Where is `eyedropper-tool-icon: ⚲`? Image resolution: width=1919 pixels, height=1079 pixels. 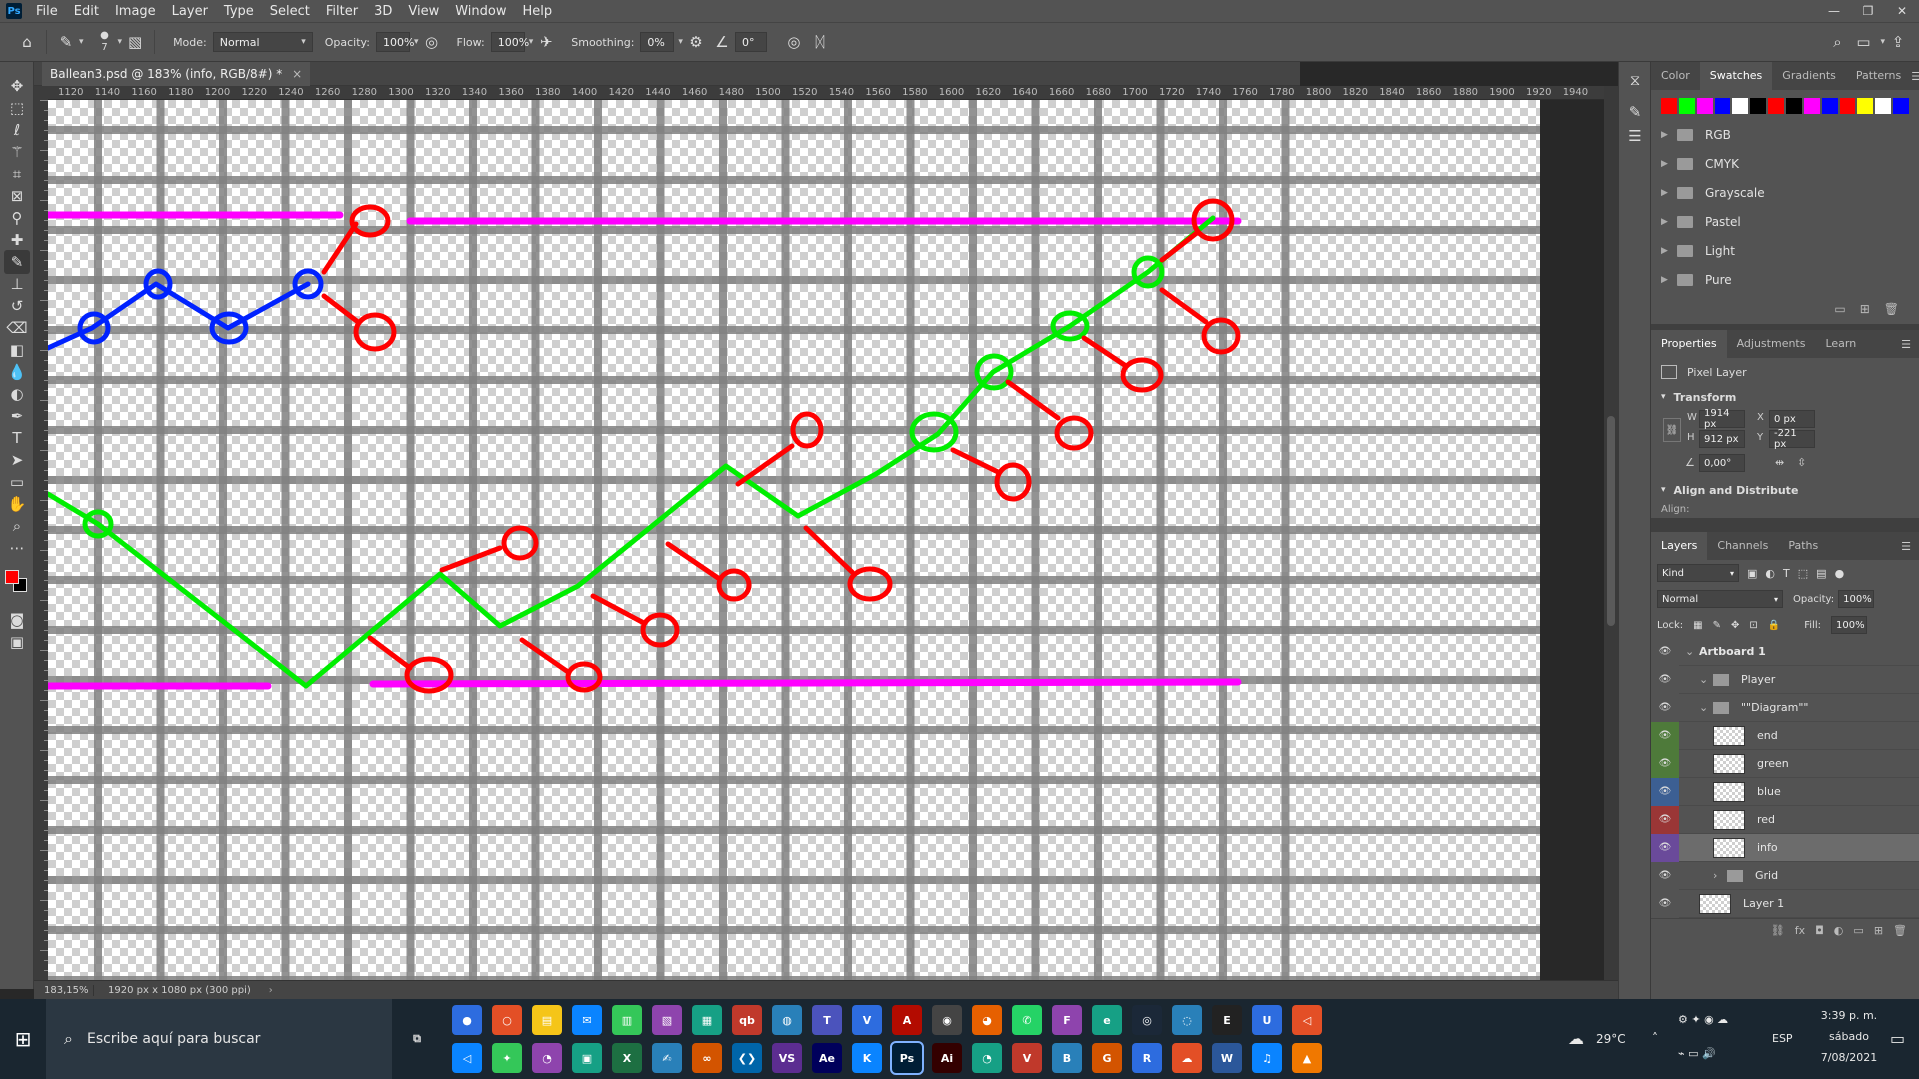
eyedropper-tool-icon: ⚲ is located at coordinates (17, 218).